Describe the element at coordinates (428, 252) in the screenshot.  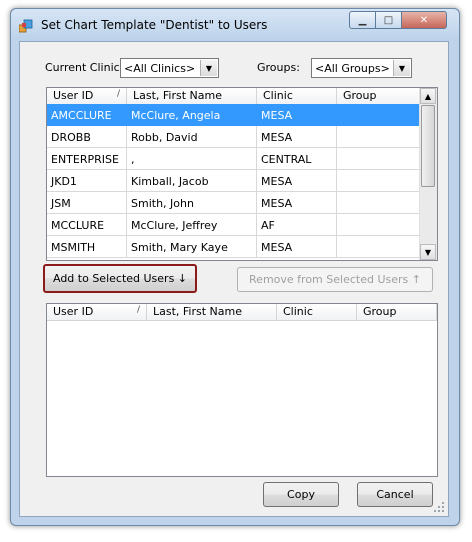
I see `scroll-down-icon: ▼` at that location.